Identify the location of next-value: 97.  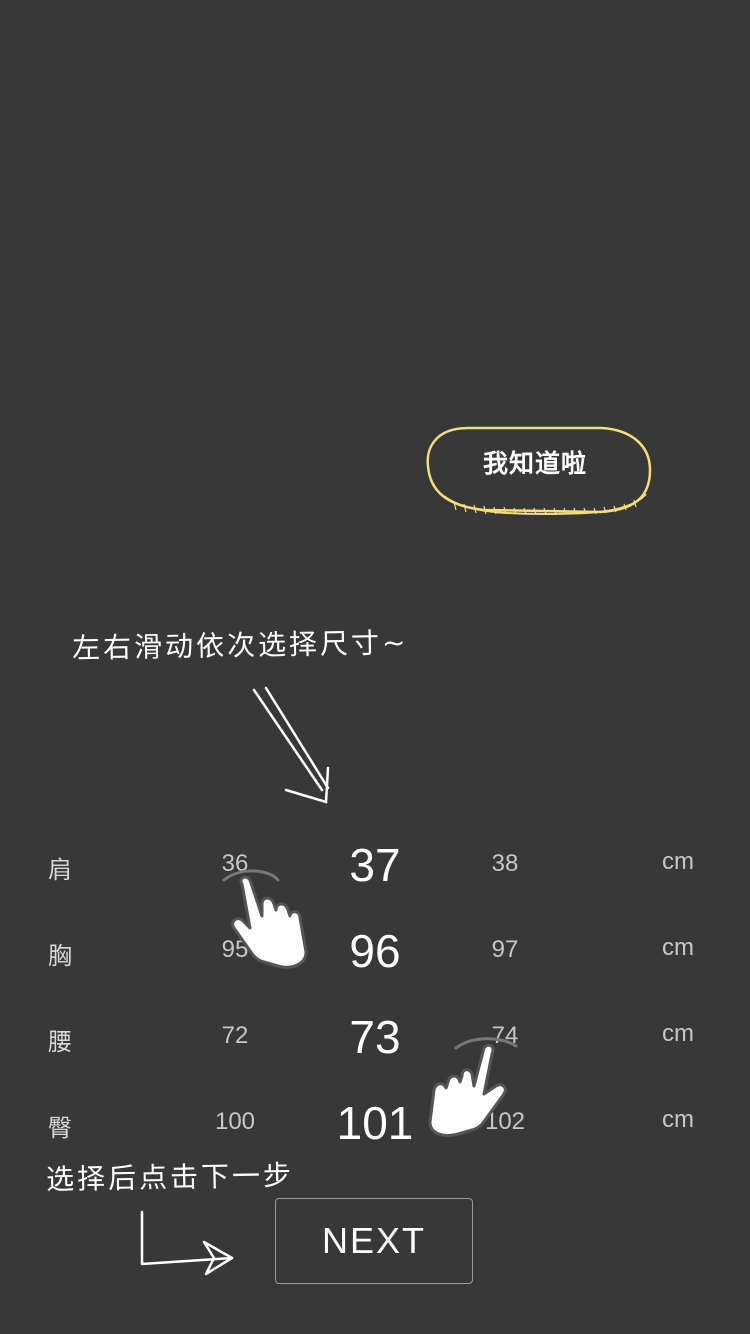
(505, 950).